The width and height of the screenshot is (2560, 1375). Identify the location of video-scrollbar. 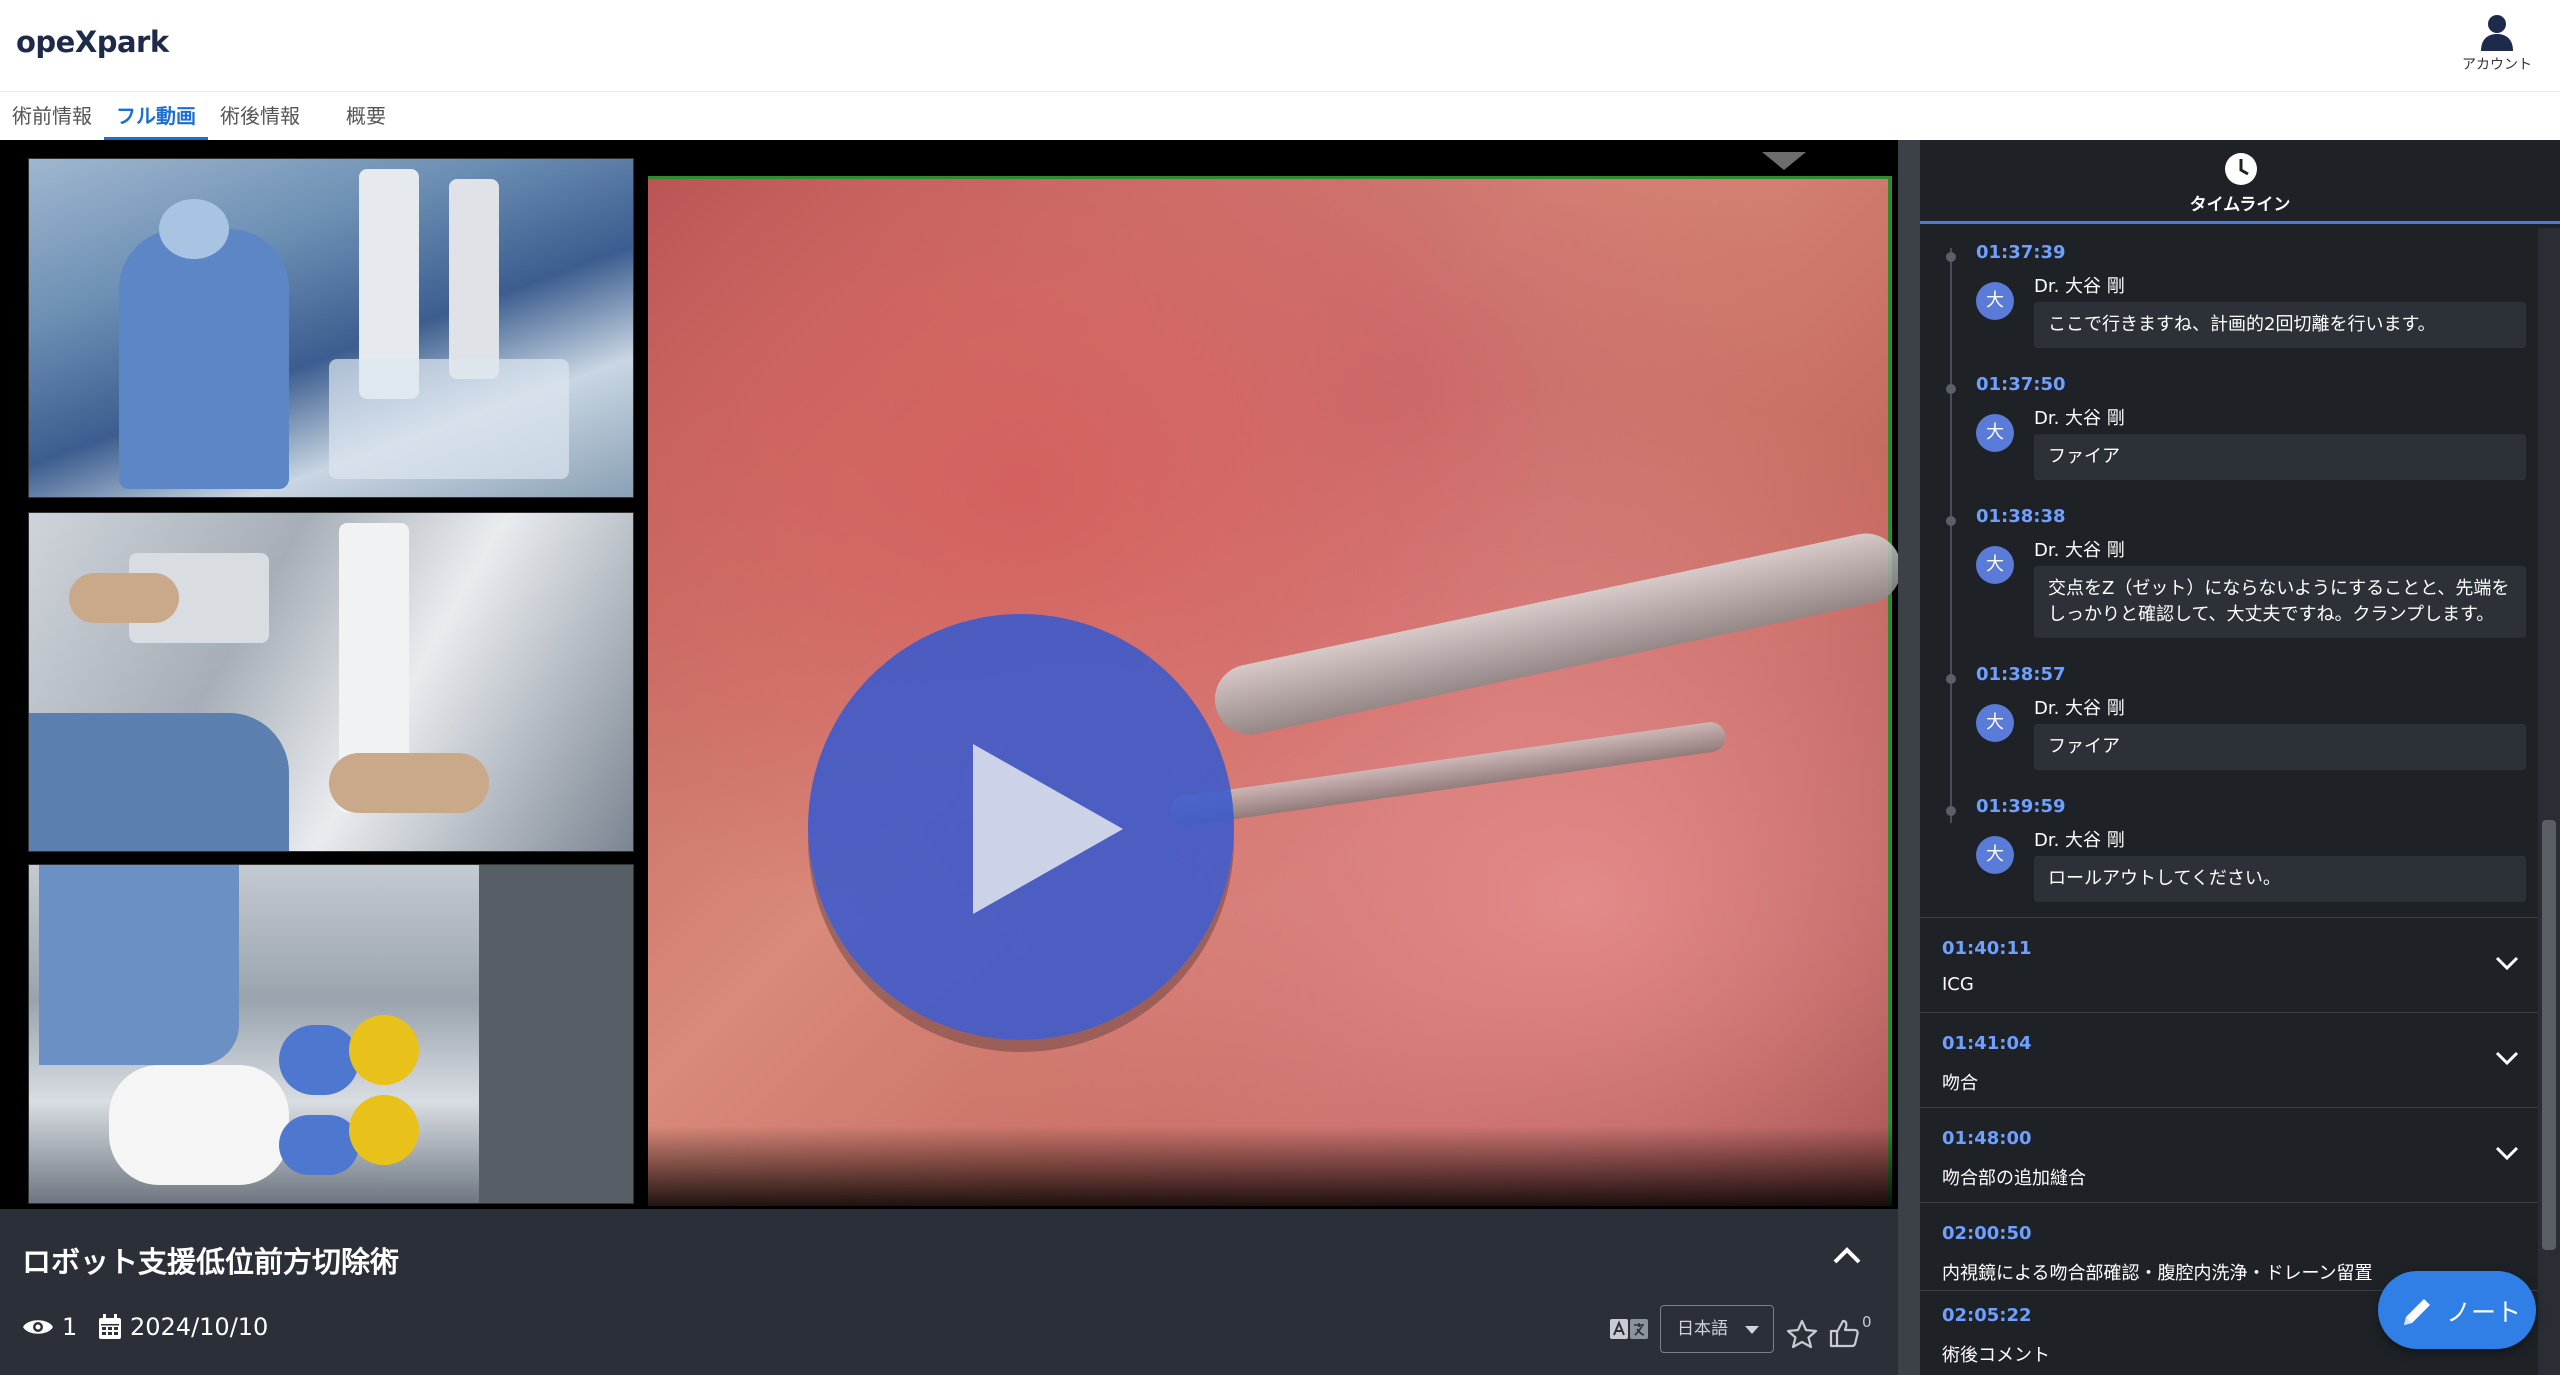
(1909, 757).